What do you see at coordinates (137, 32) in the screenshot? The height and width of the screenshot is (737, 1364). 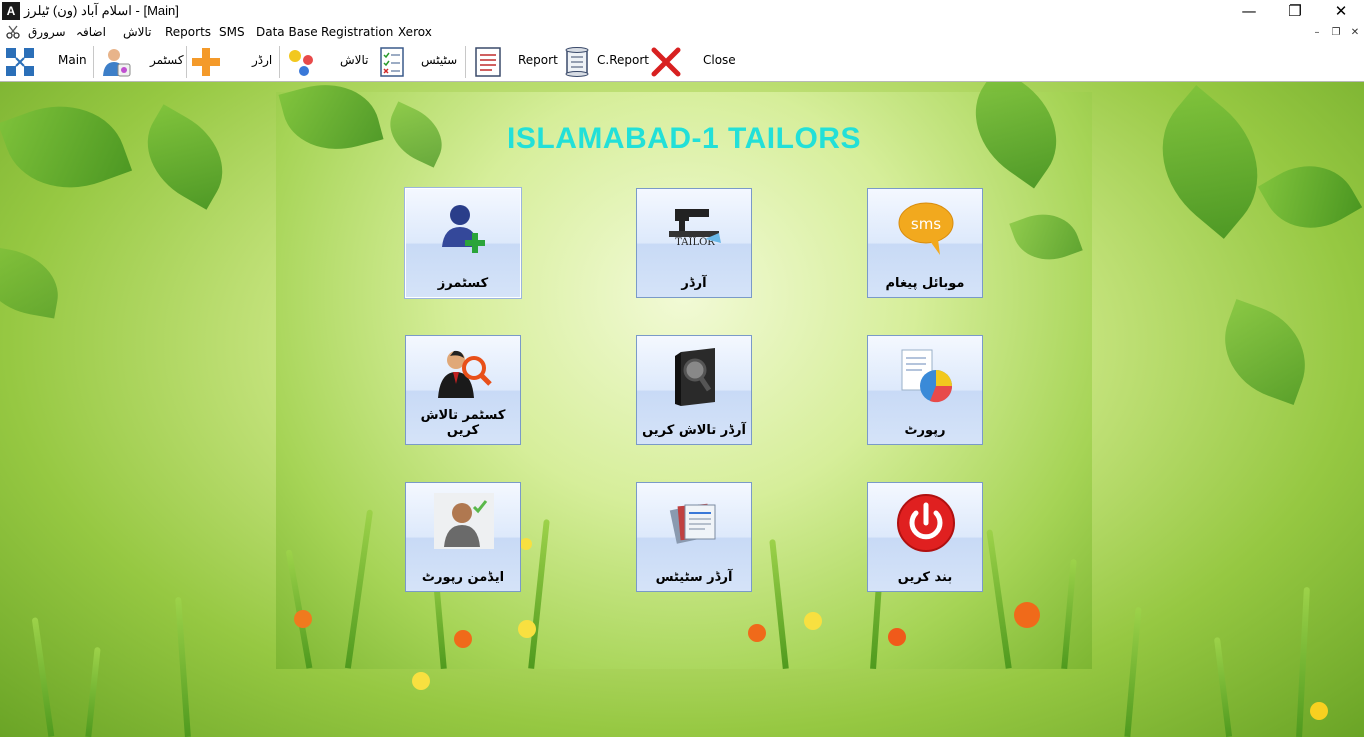 I see `menu-search: تالاش` at bounding box center [137, 32].